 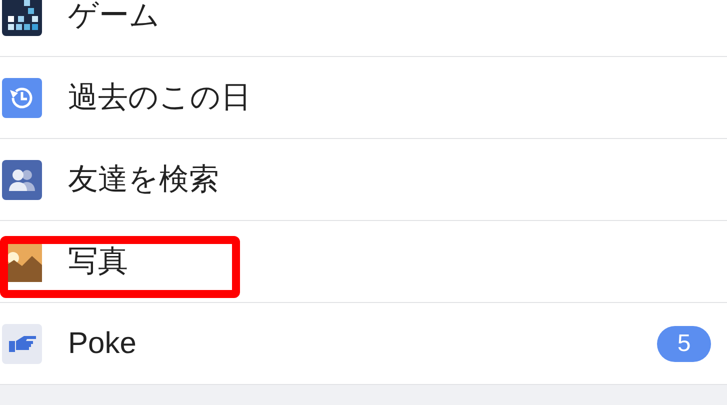 What do you see at coordinates (114, 19) in the screenshot?
I see `menu-item-label: ゲーム` at bounding box center [114, 19].